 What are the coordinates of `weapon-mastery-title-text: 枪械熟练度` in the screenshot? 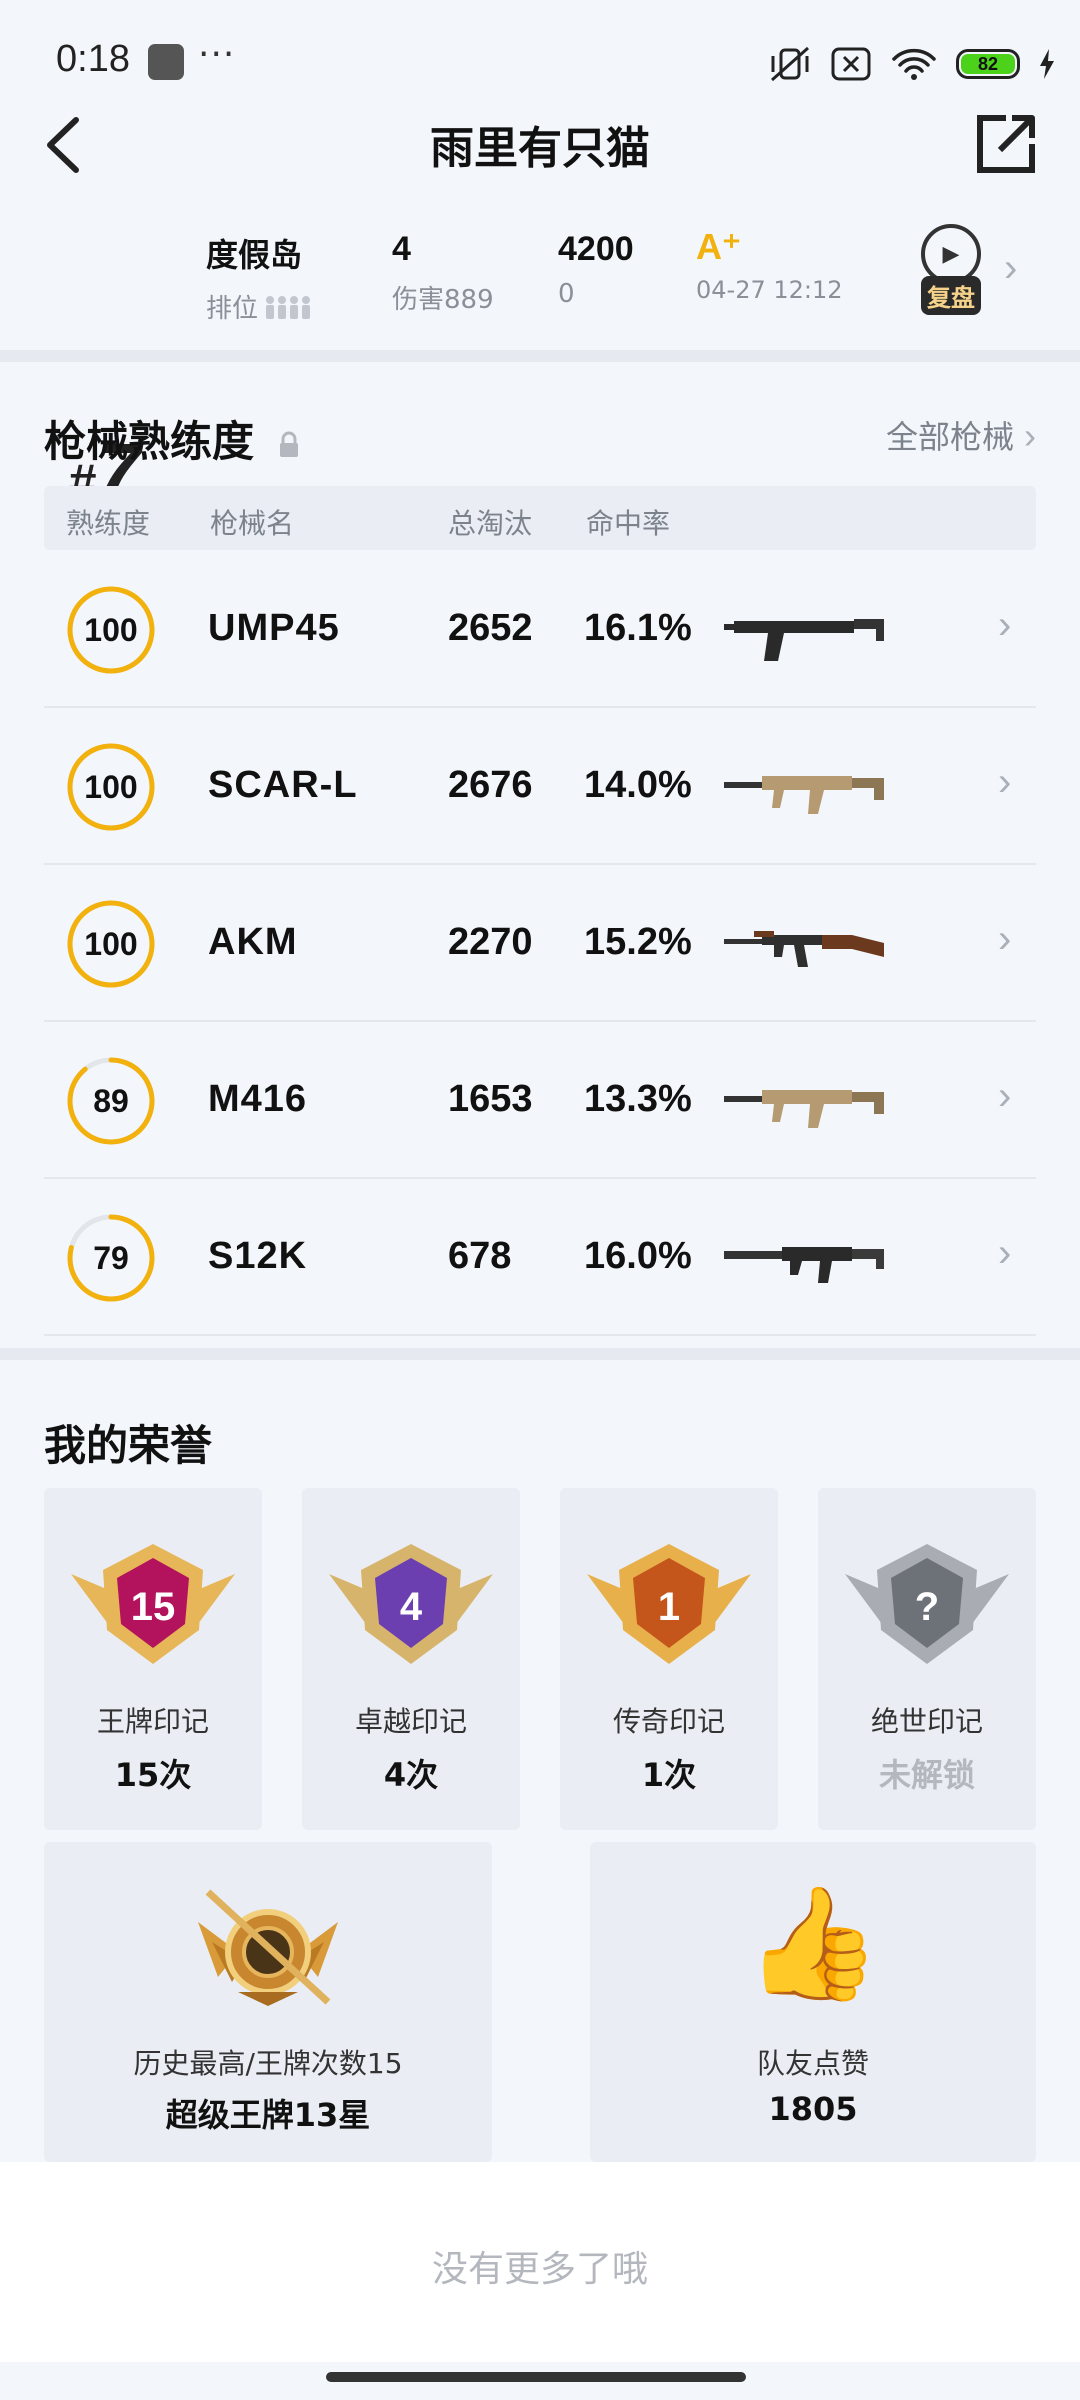 It's located at (149, 441).